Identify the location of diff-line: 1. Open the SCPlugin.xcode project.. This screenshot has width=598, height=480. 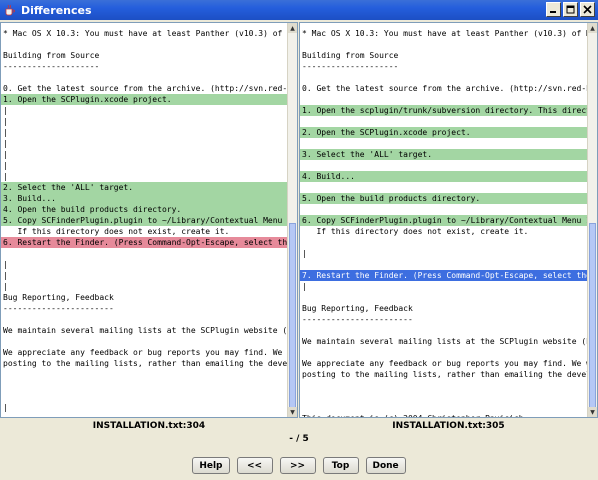
(144, 99).